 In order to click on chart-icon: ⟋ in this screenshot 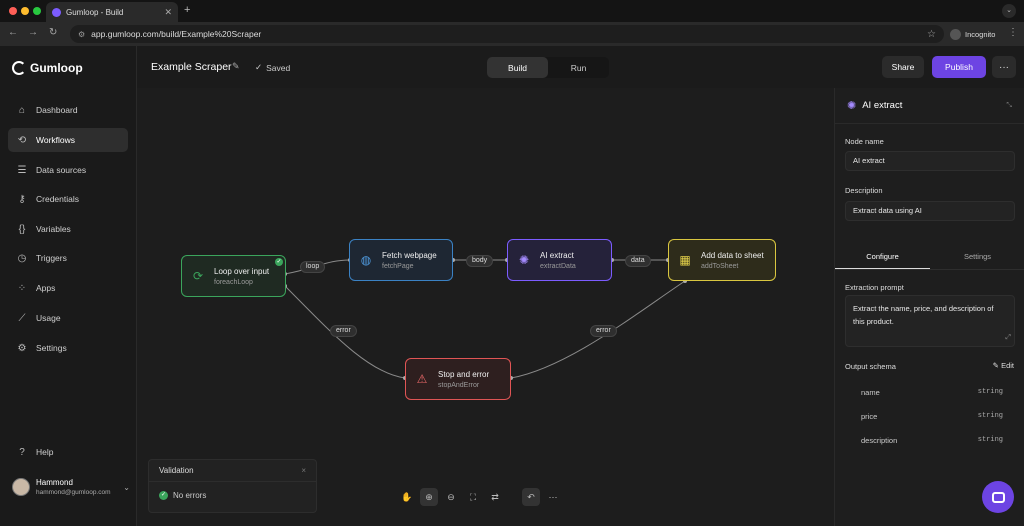, I will do `click(22, 318)`.